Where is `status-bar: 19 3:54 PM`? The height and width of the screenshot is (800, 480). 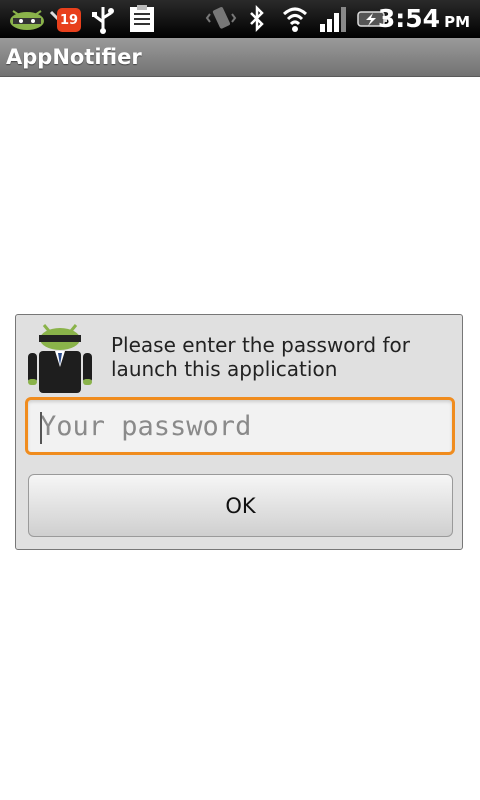 status-bar: 19 3:54 PM is located at coordinates (240, 19).